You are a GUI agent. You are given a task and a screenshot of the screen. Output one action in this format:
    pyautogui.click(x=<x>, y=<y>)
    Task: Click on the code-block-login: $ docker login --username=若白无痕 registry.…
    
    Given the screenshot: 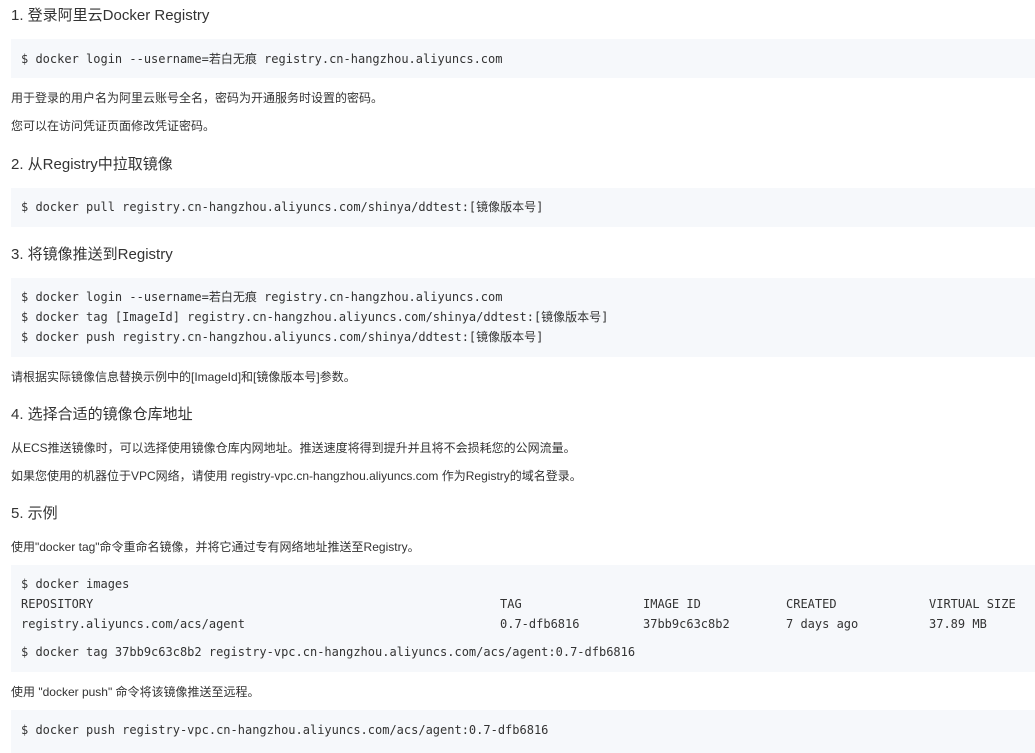 What is the action you would take?
    pyautogui.click(x=523, y=58)
    